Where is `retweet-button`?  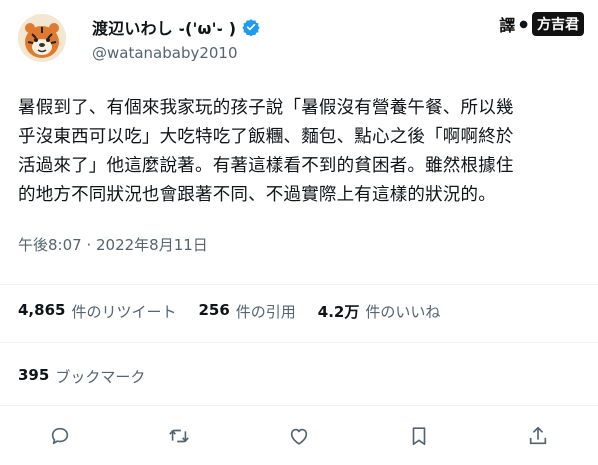 retweet-button is located at coordinates (179, 436).